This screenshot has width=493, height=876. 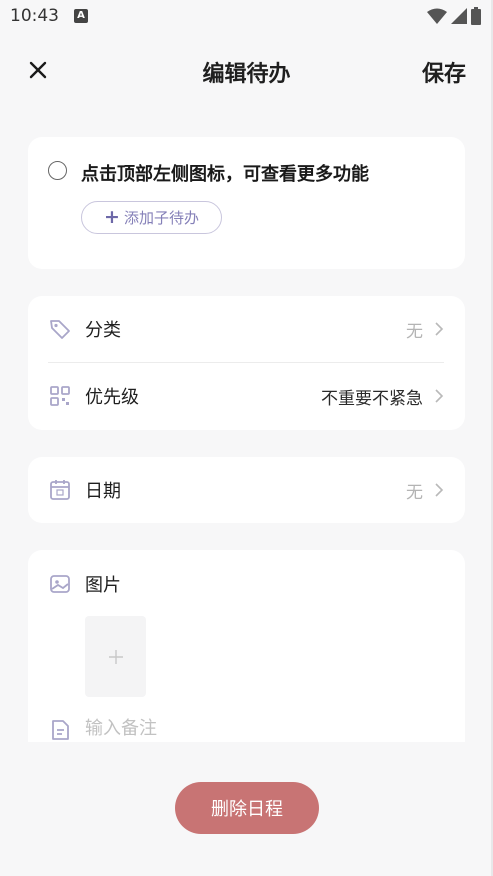 What do you see at coordinates (60, 329) in the screenshot?
I see `tag-icon` at bounding box center [60, 329].